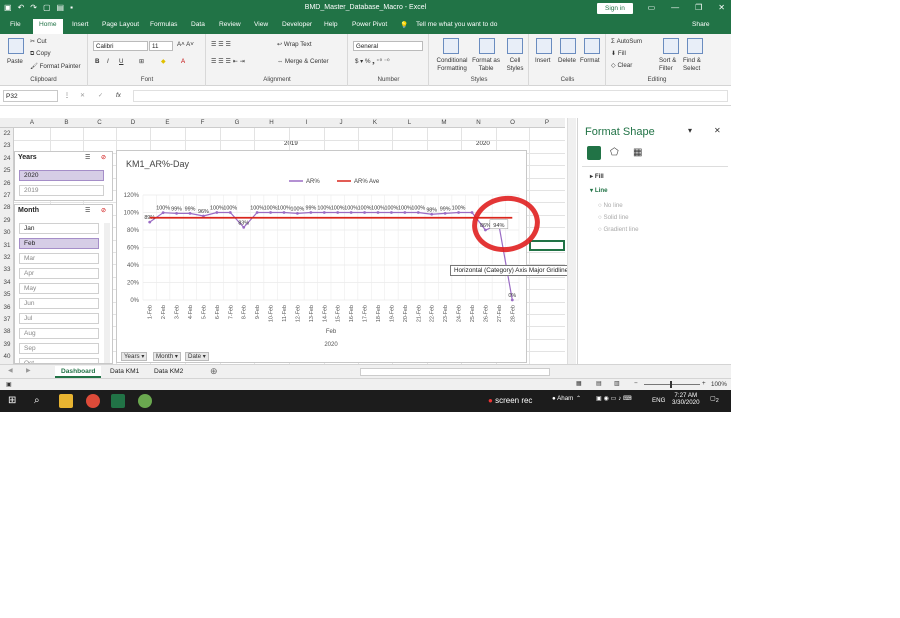  Describe the element at coordinates (636, 383) in the screenshot. I see `zoom-out-icon: −` at that location.